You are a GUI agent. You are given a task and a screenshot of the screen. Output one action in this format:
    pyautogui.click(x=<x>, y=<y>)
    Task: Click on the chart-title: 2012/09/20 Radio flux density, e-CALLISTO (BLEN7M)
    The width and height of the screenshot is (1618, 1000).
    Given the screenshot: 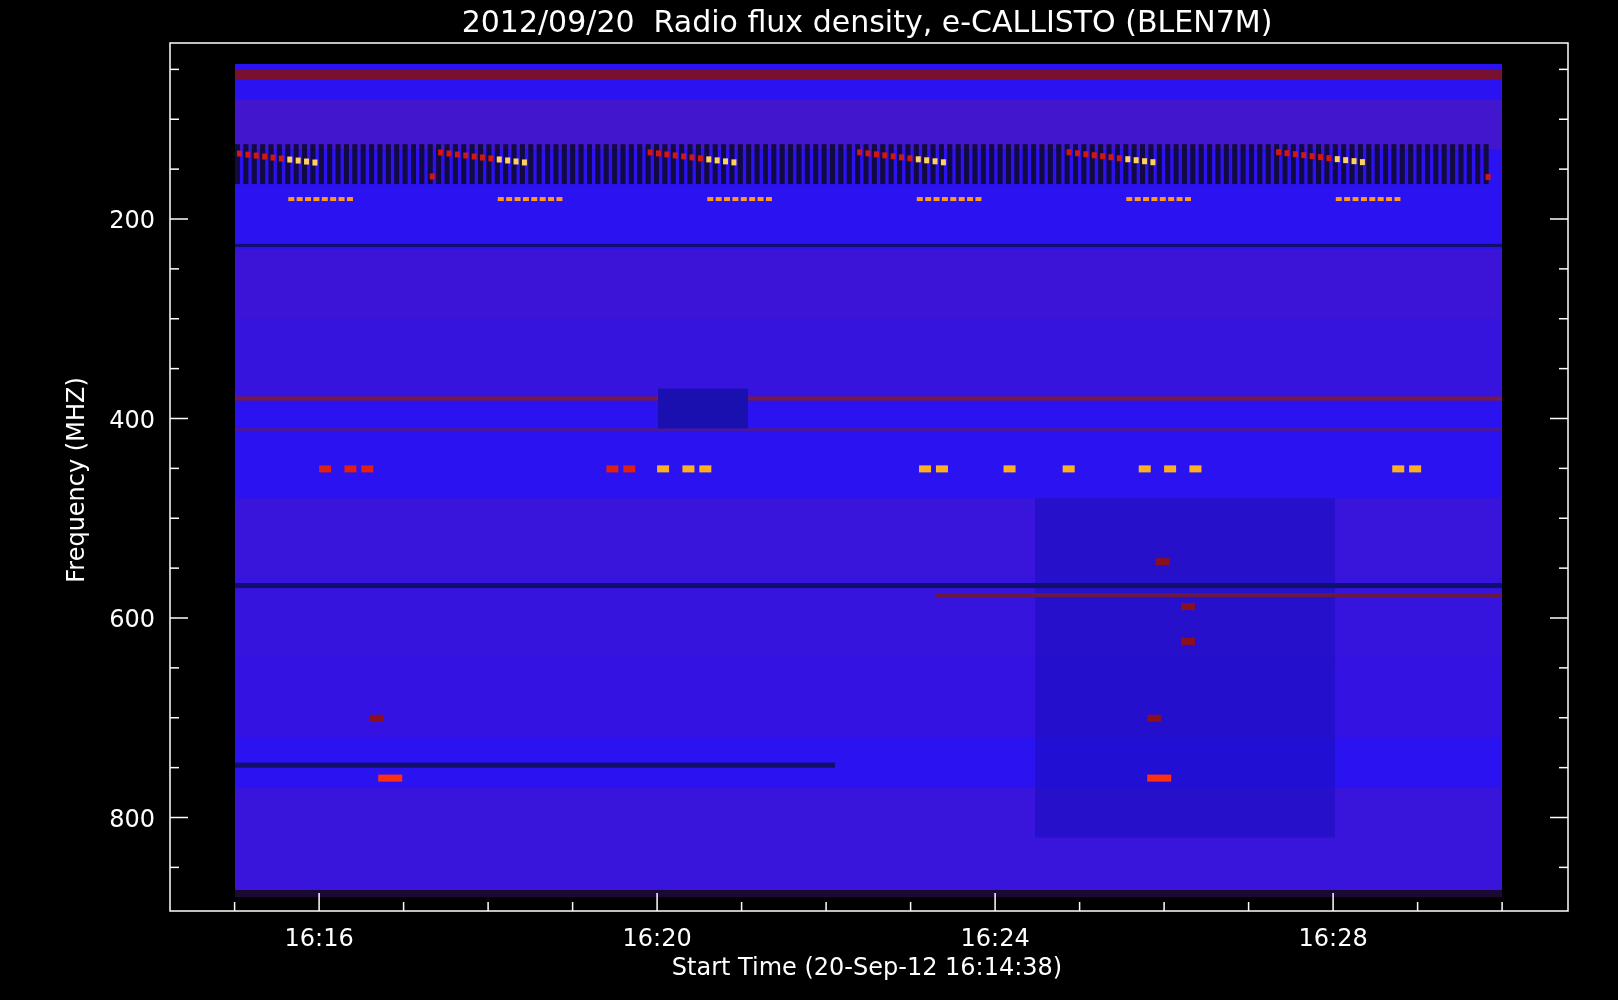 What is the action you would take?
    pyautogui.click(x=867, y=21)
    